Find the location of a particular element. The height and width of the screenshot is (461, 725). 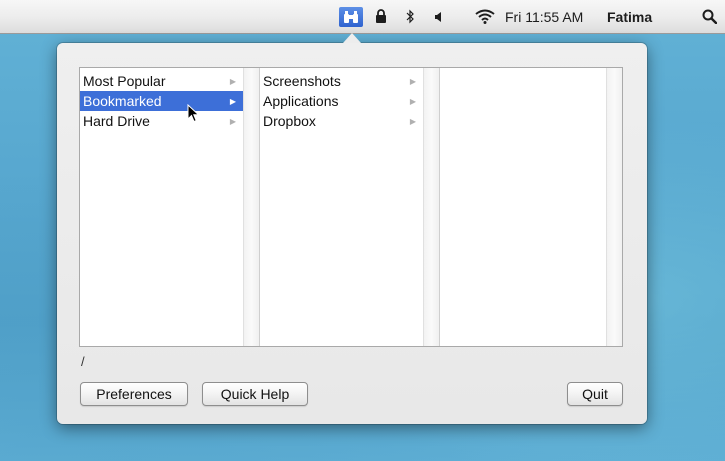

list-item-label: Screenshots is located at coordinates (302, 81).